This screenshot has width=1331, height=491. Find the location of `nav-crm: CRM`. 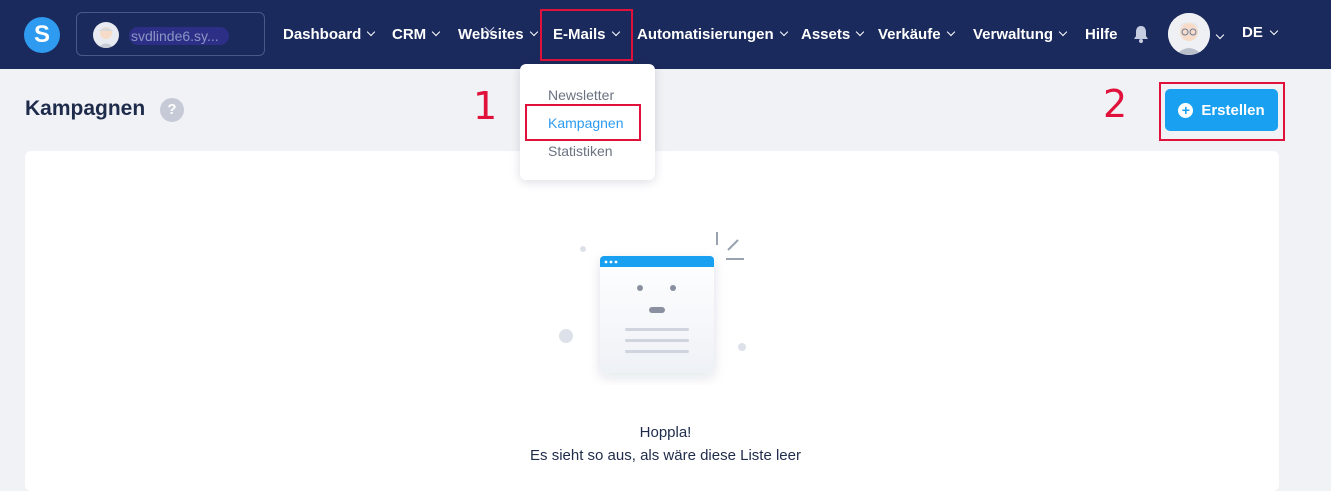

nav-crm: CRM is located at coordinates (416, 34).